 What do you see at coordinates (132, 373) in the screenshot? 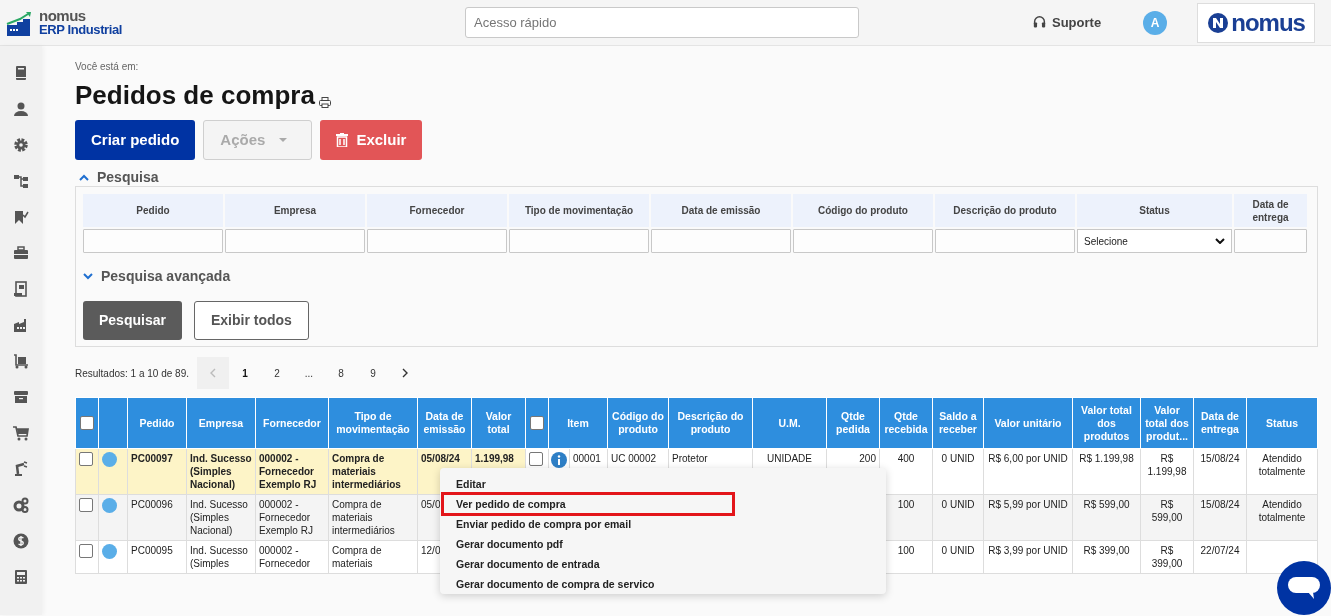
I see `results-count: Resultados: 1 a 10 de 89.` at bounding box center [132, 373].